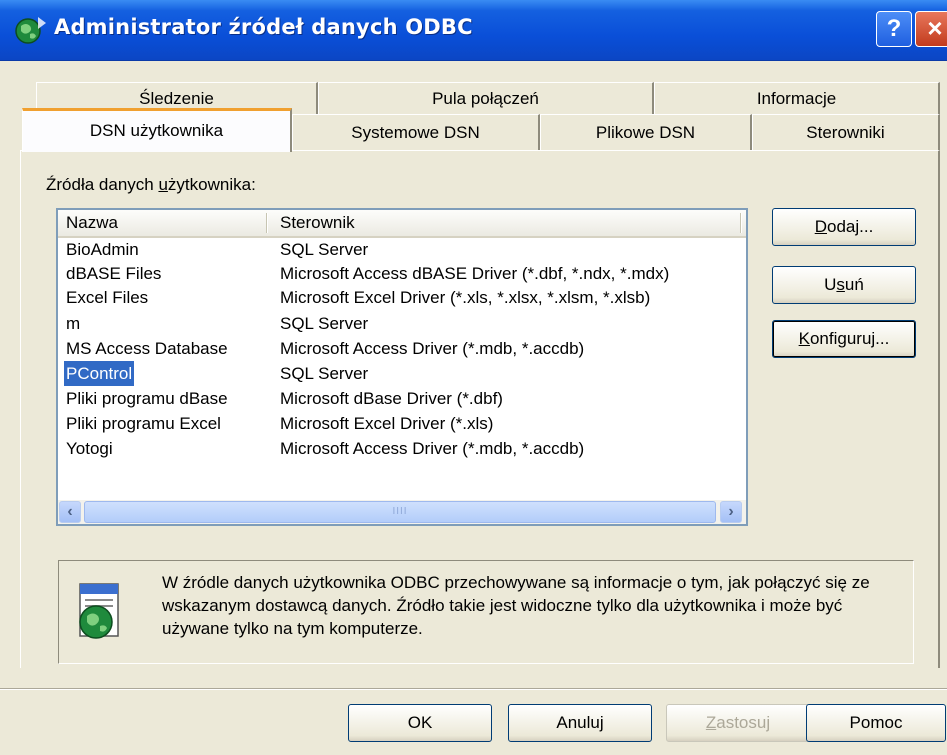 The height and width of the screenshot is (755, 947). Describe the element at coordinates (99, 611) in the screenshot. I see `odbc-datasource-icon` at that location.